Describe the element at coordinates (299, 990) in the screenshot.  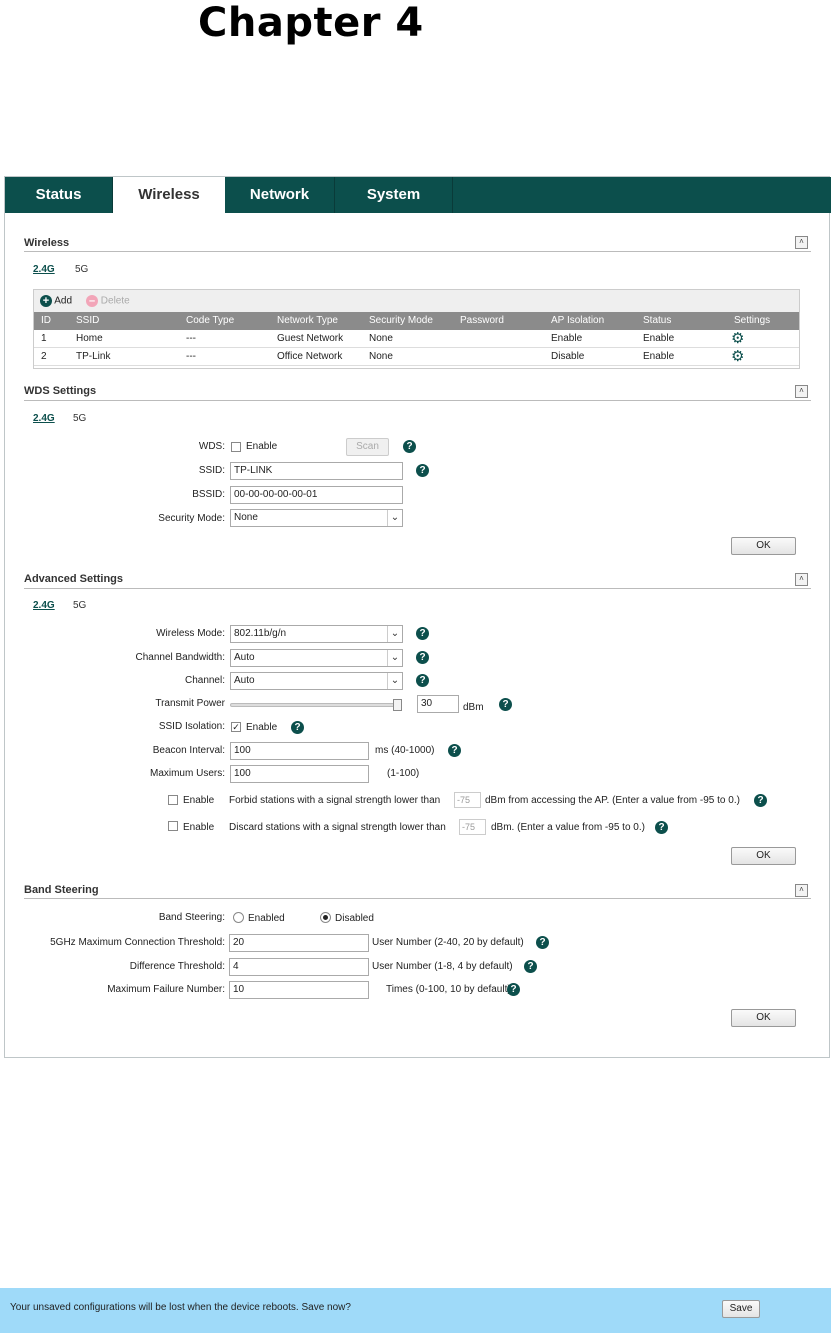
I see `max-failure-number-input: 10` at that location.